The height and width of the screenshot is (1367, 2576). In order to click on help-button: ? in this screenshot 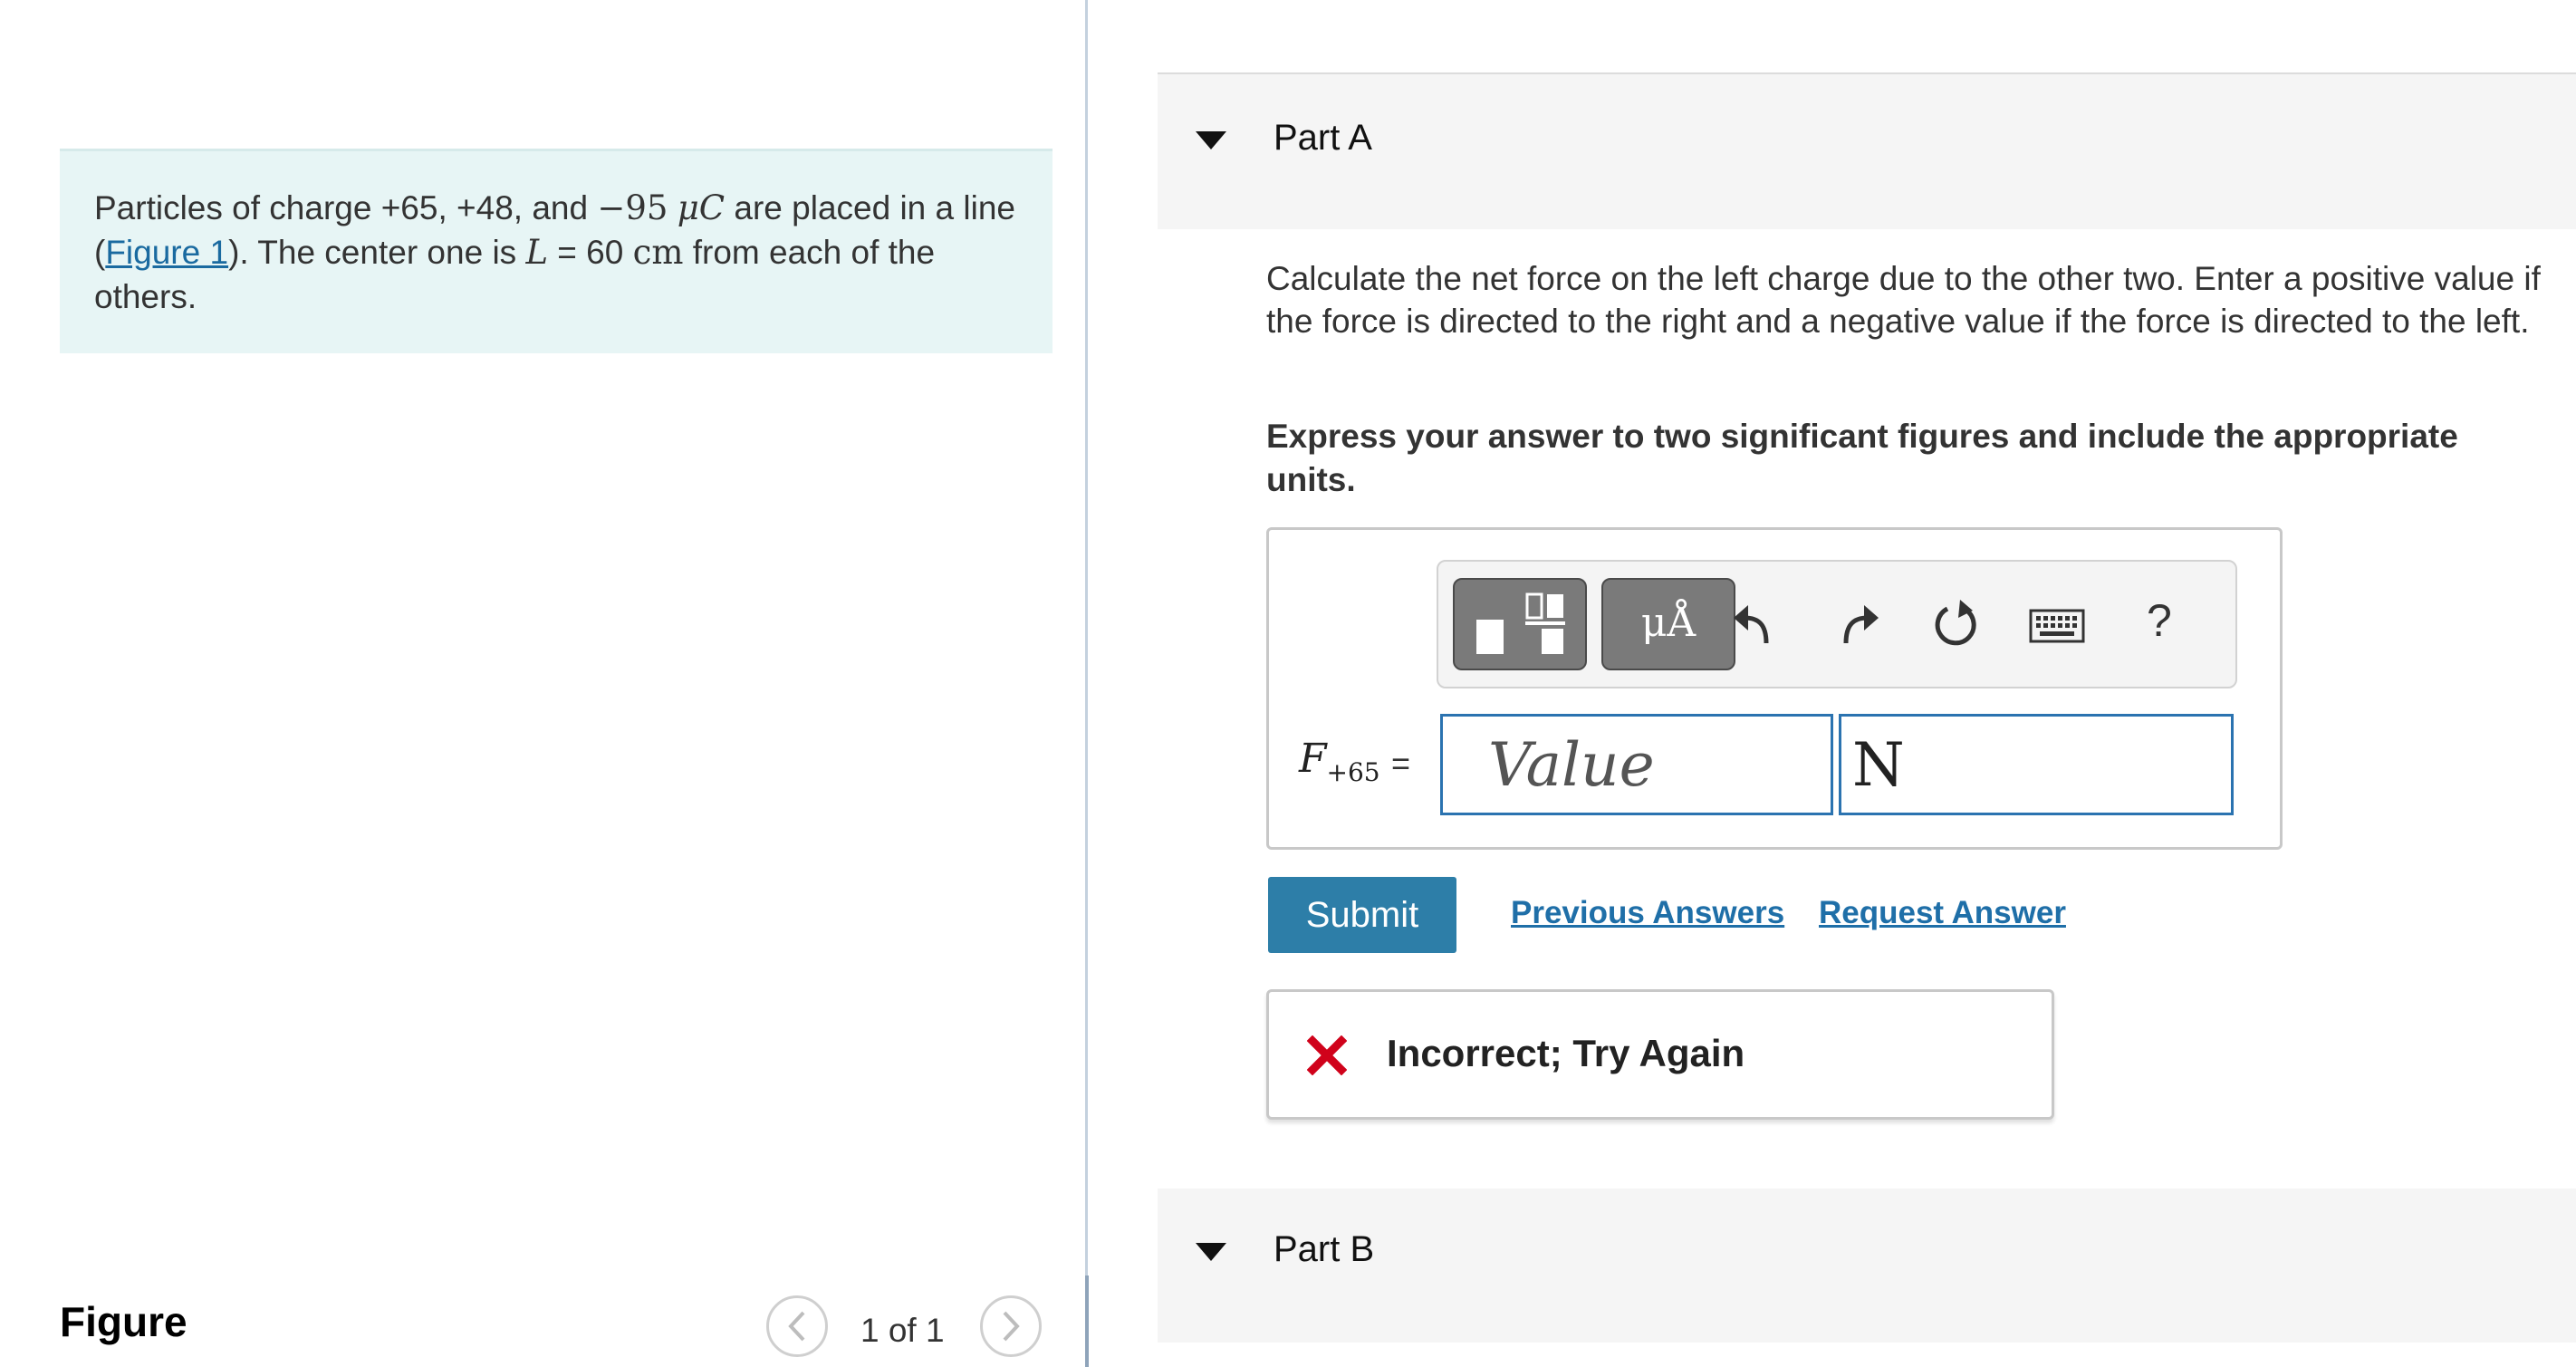, I will do `click(2159, 620)`.